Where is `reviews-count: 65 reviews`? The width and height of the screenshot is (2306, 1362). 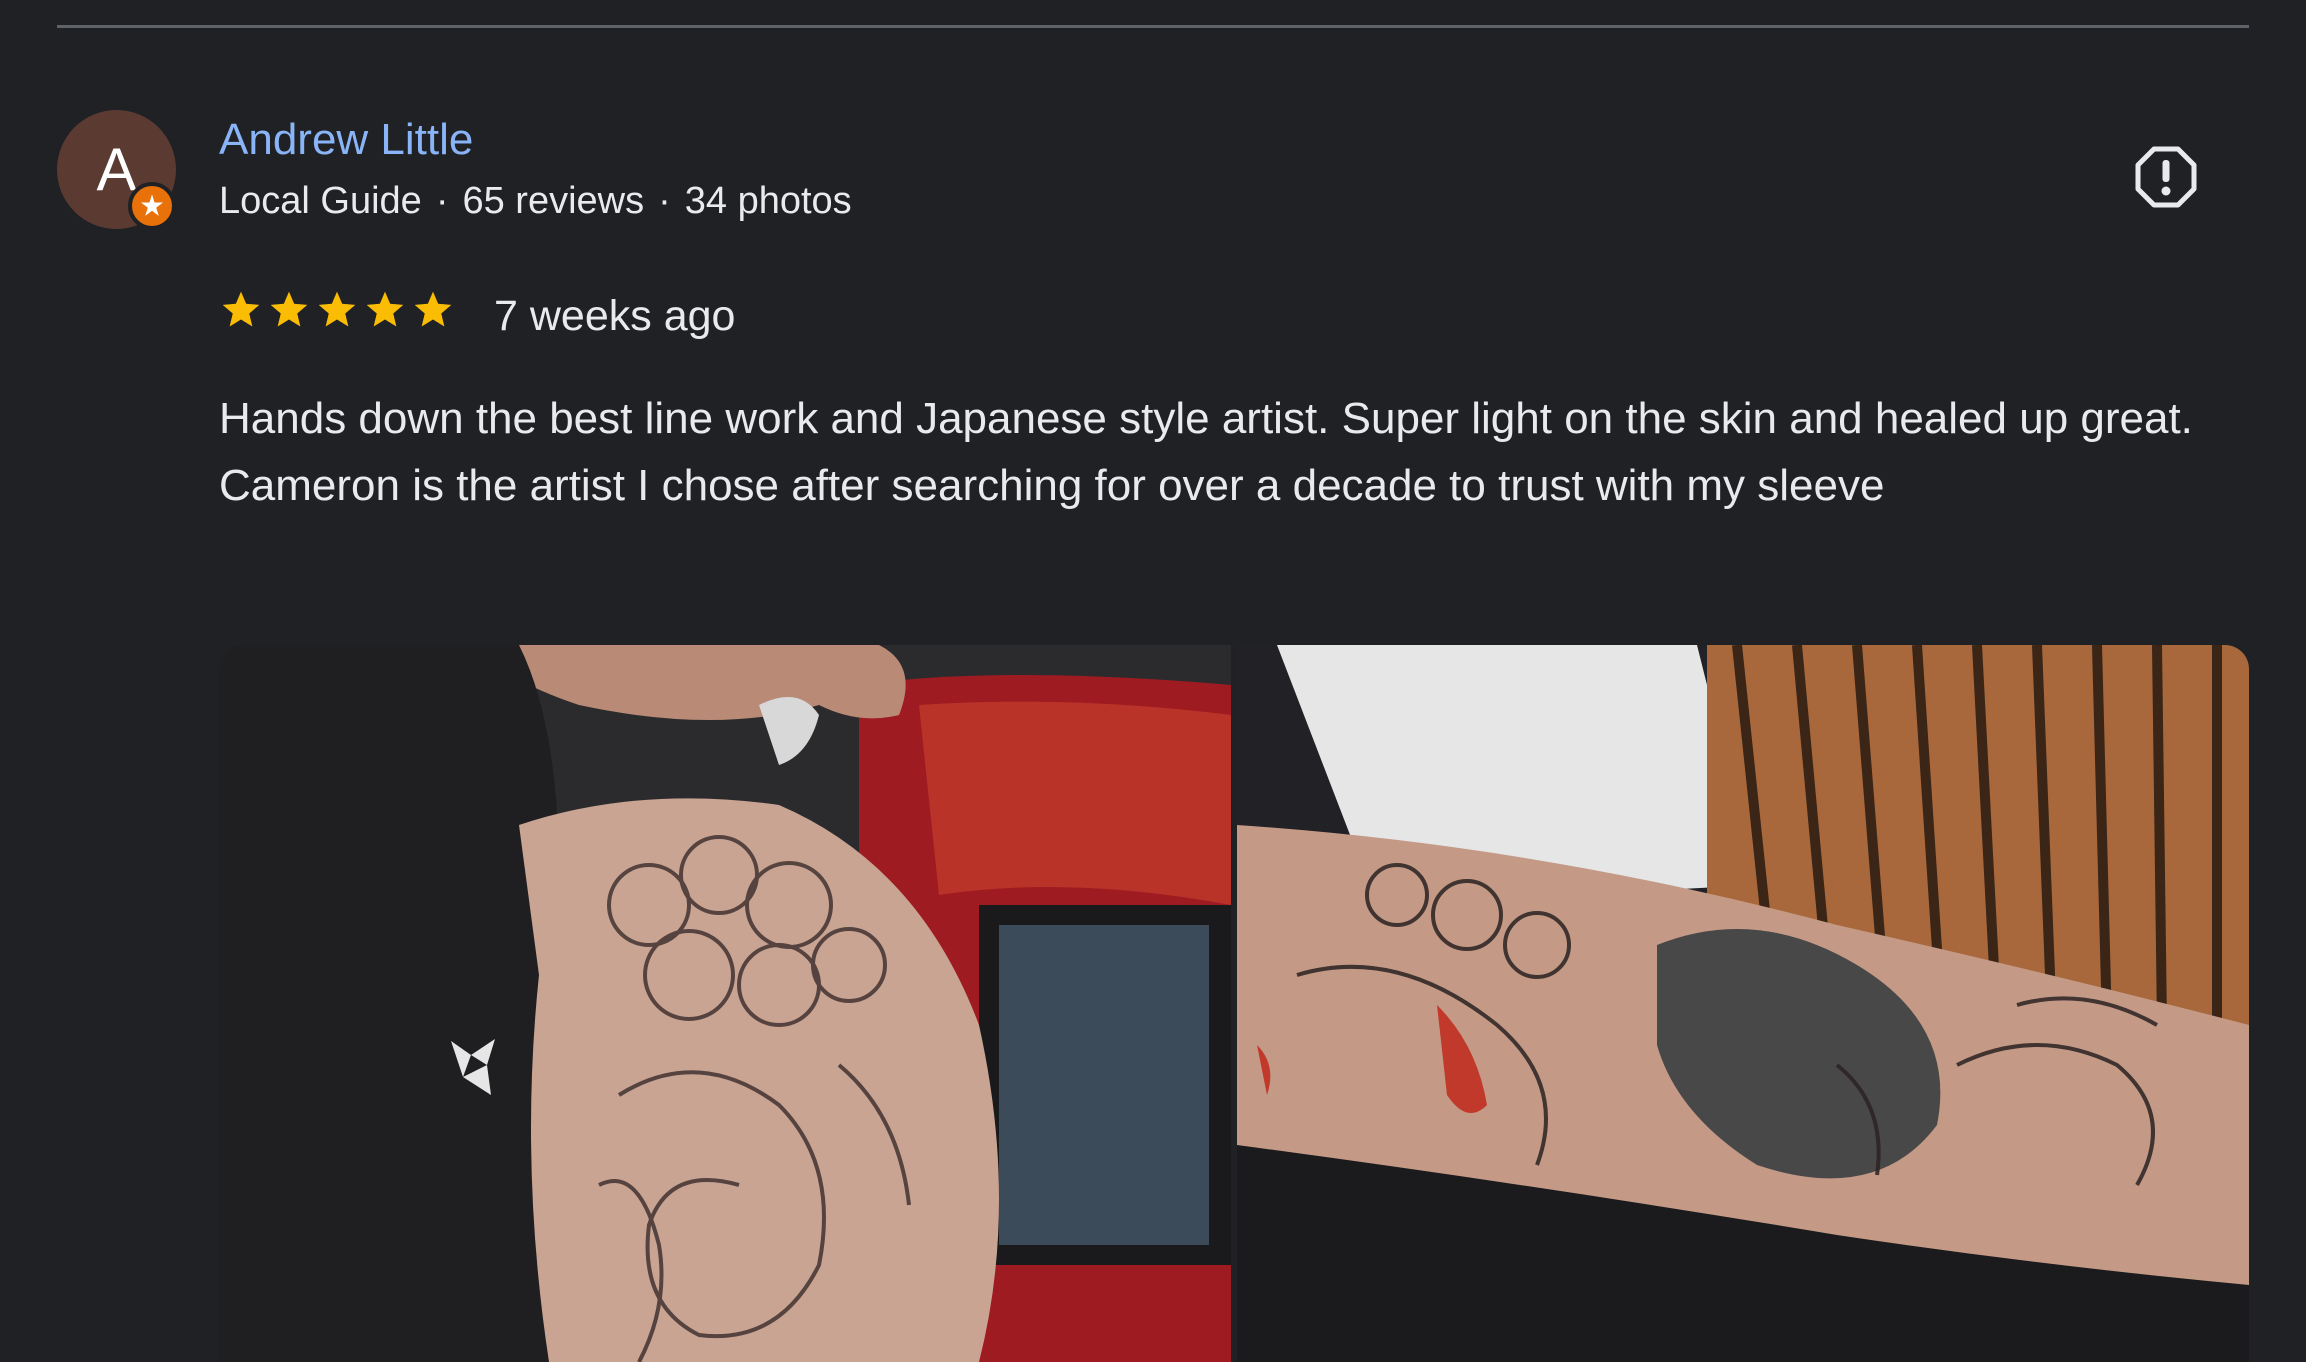
reviews-count: 65 reviews is located at coordinates (553, 201).